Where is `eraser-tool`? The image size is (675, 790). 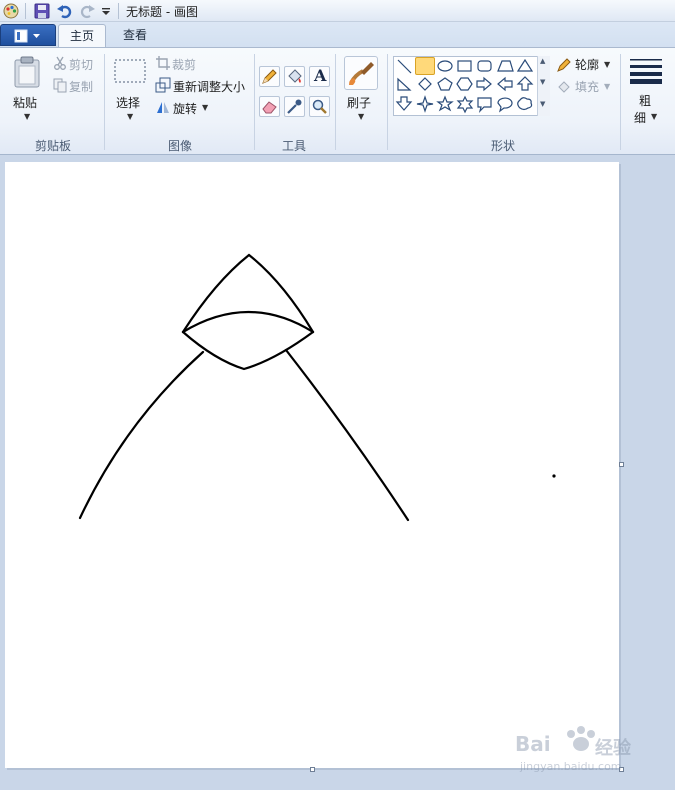 eraser-tool is located at coordinates (269, 106).